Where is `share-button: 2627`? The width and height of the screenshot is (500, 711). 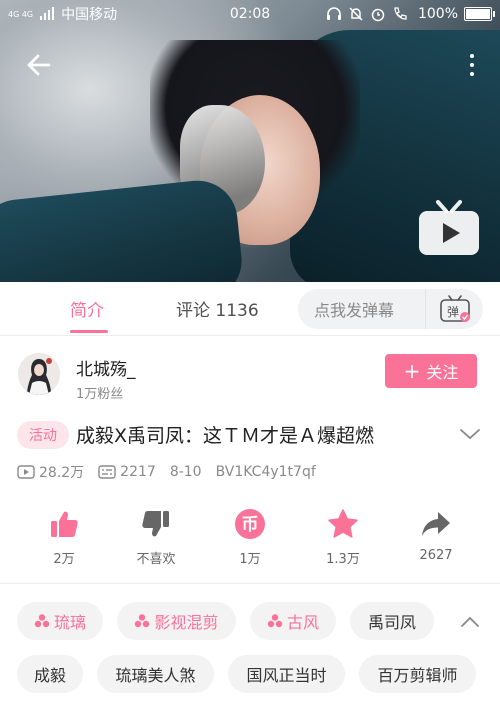
share-button: 2627 is located at coordinates (436, 535).